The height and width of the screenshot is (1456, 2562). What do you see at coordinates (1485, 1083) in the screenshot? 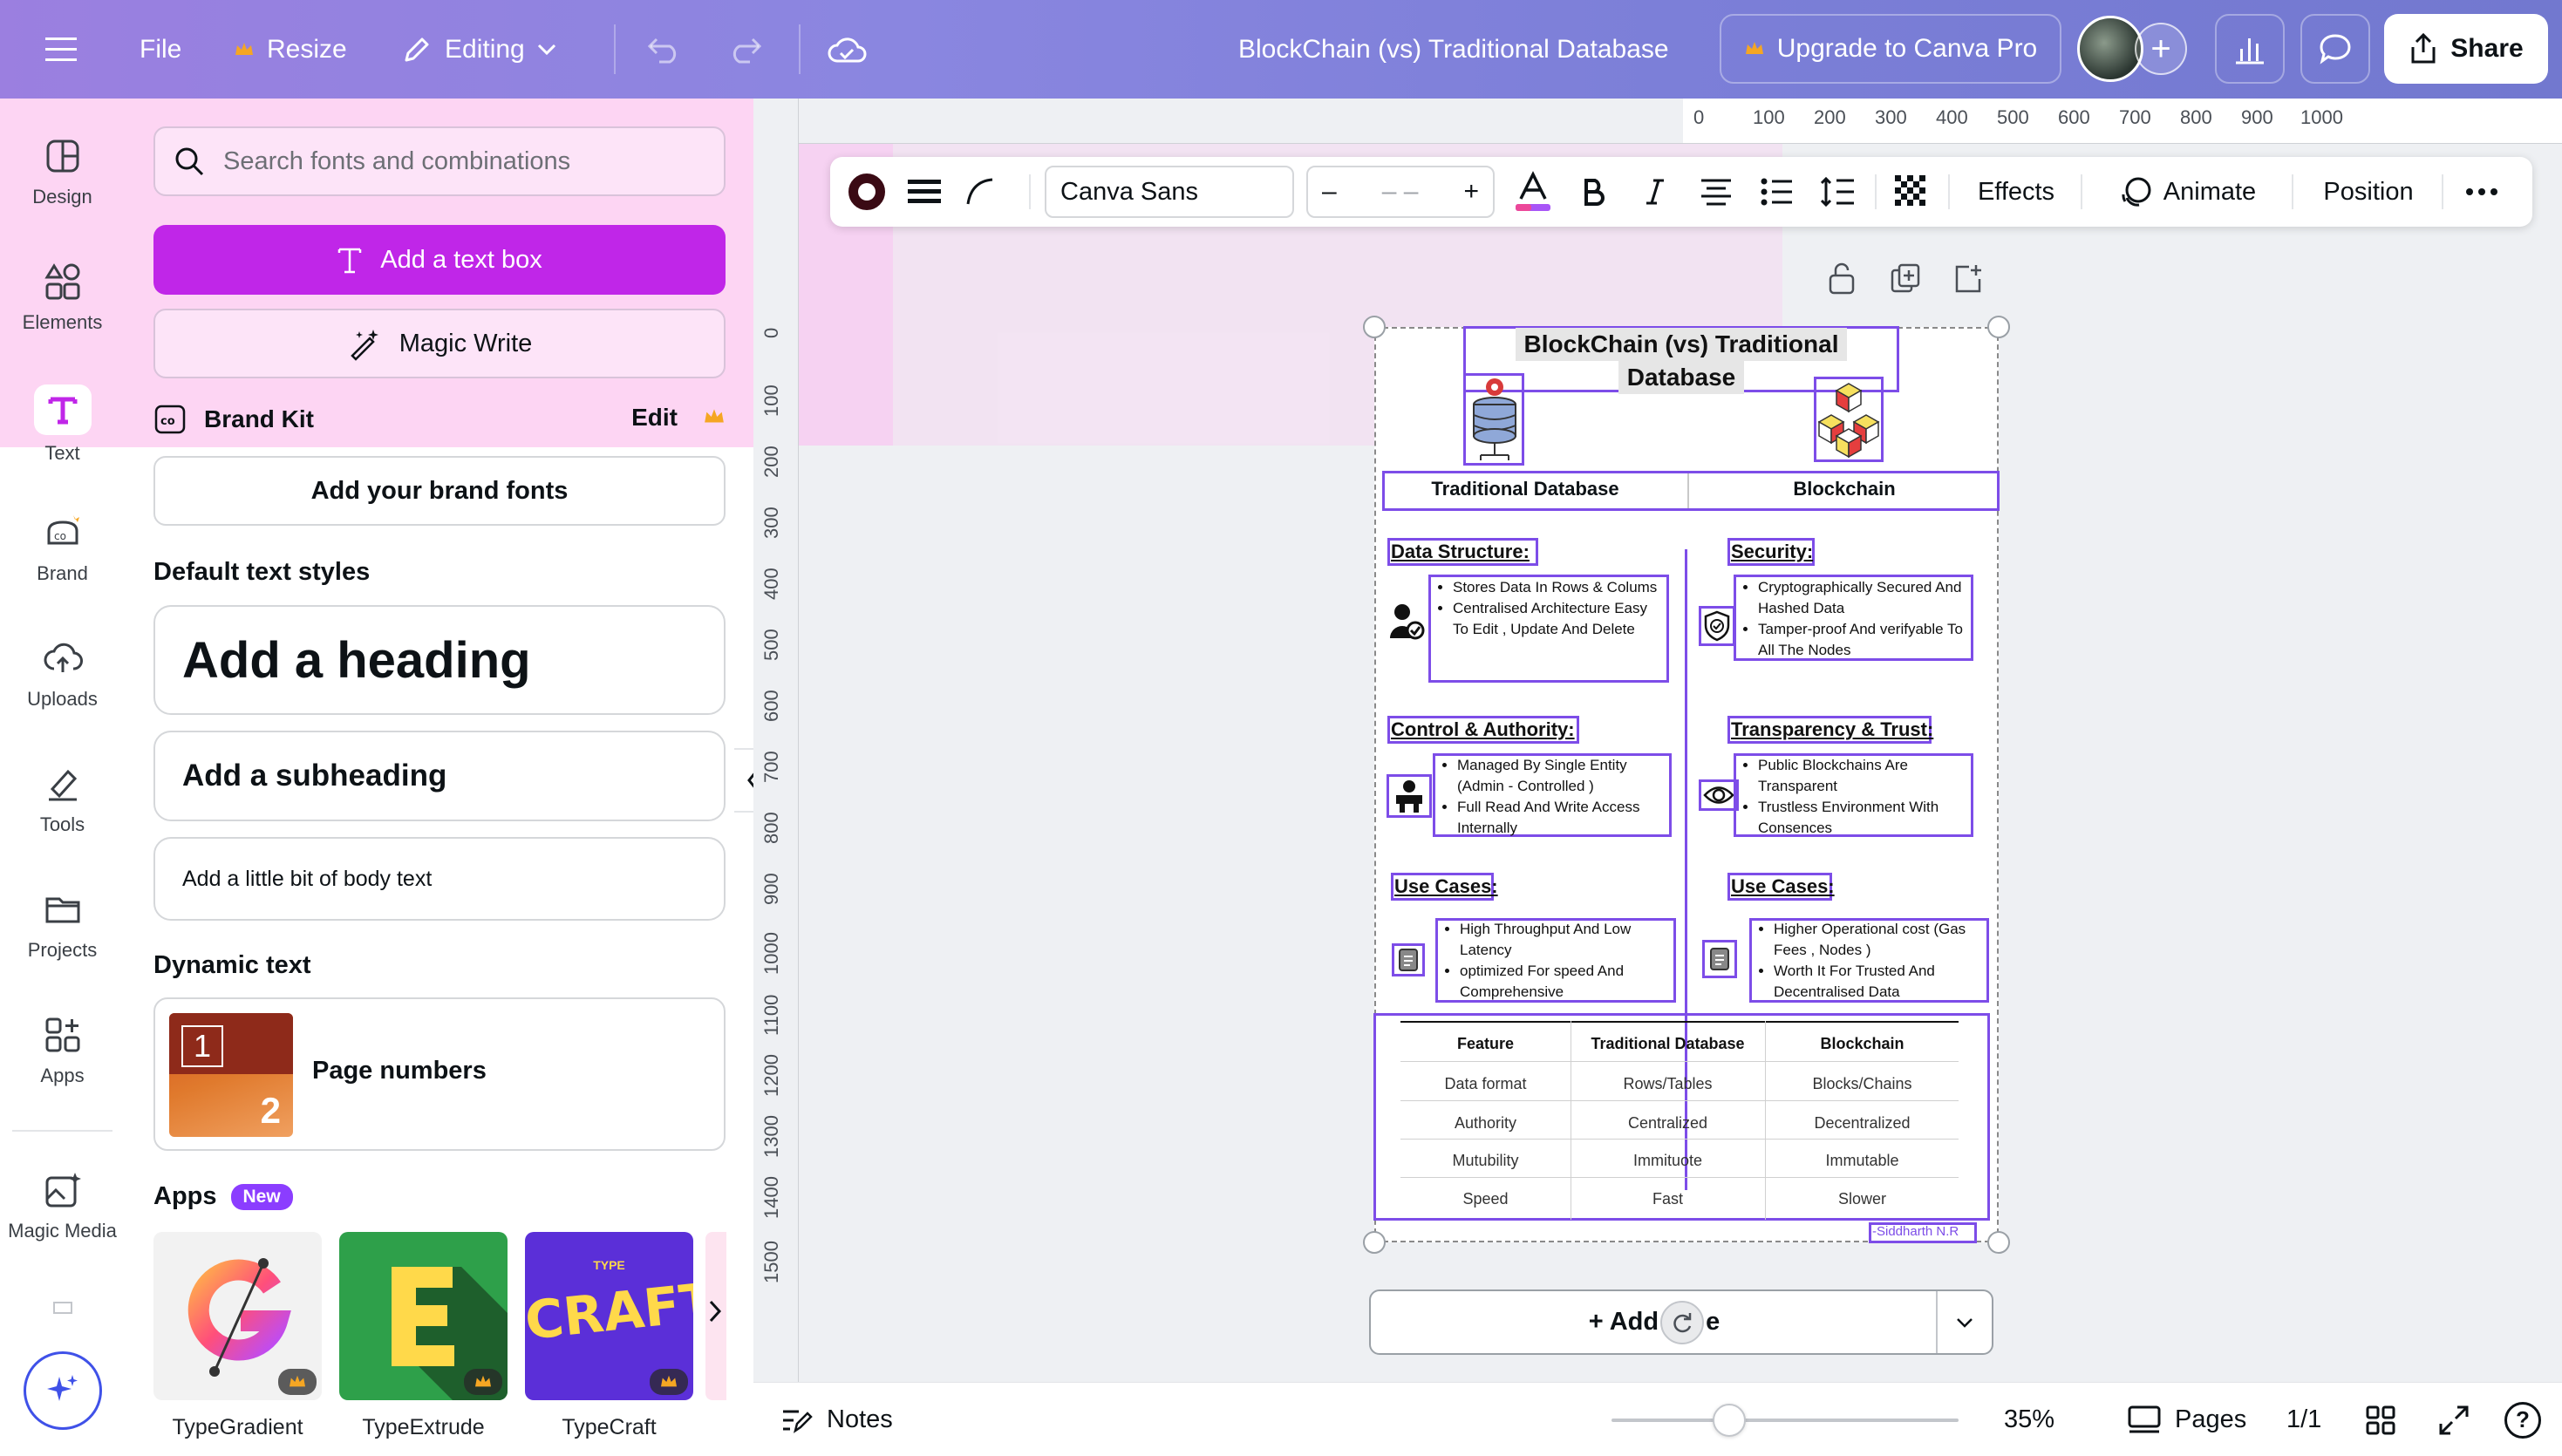
I see `table-cell: Data format` at bounding box center [1485, 1083].